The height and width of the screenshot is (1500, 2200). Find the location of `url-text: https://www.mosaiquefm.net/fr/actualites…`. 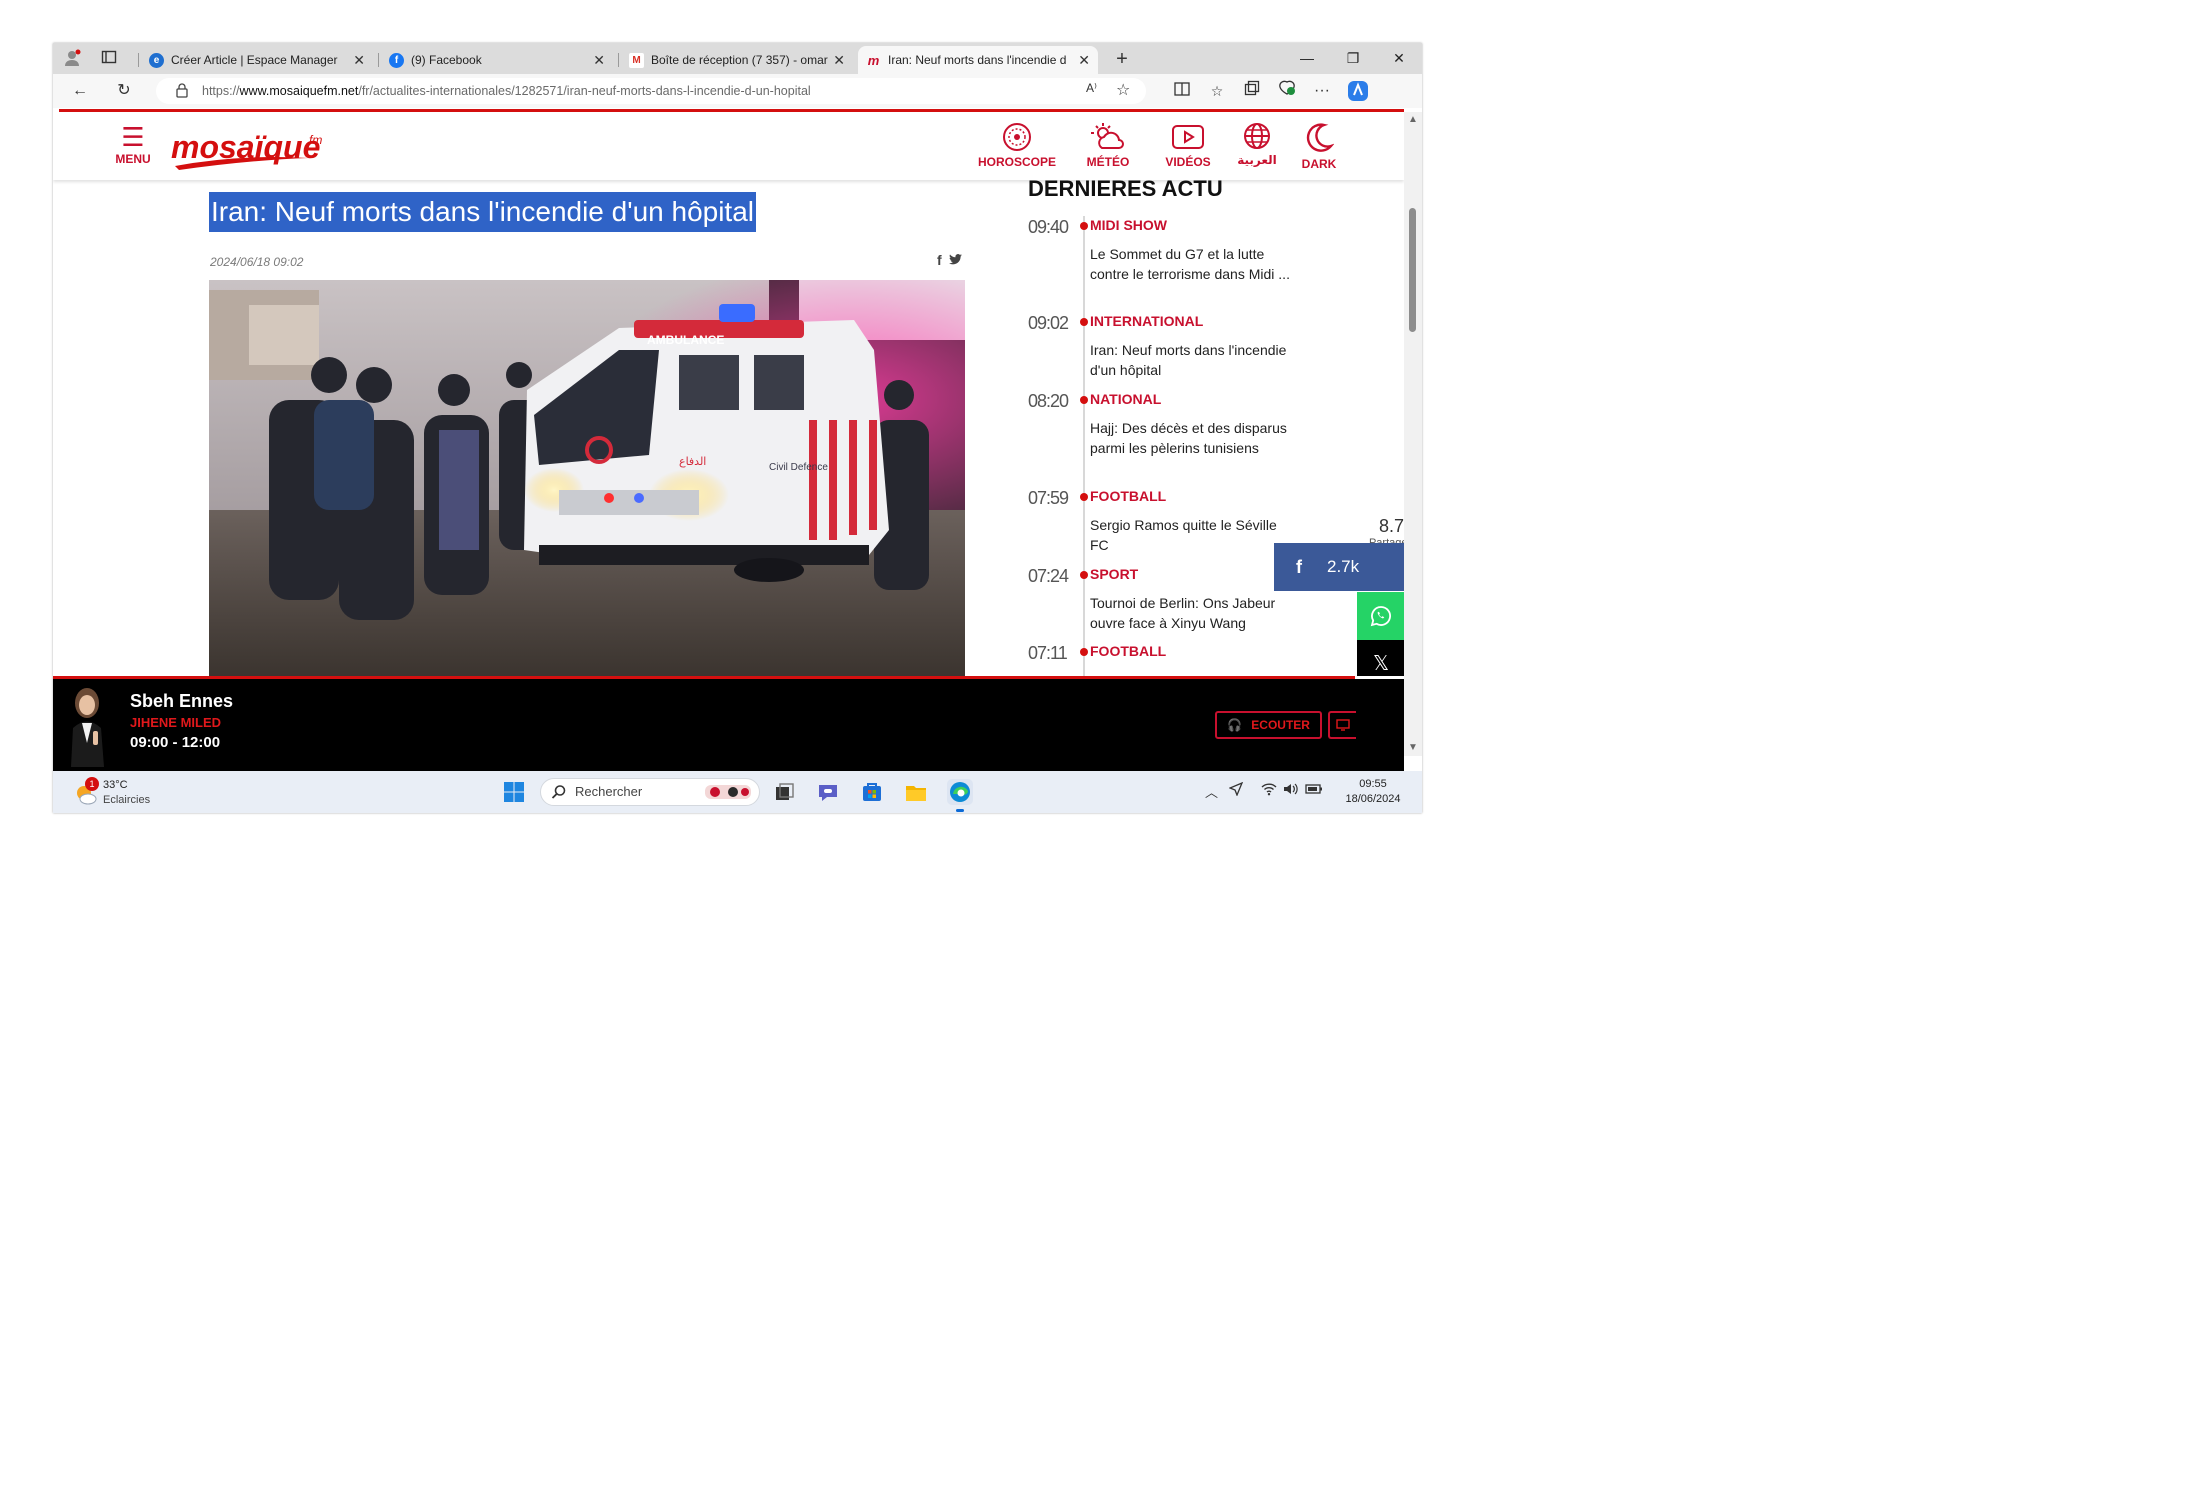

url-text: https://www.mosaiquefm.net/fr/actualites… is located at coordinates (506, 91).